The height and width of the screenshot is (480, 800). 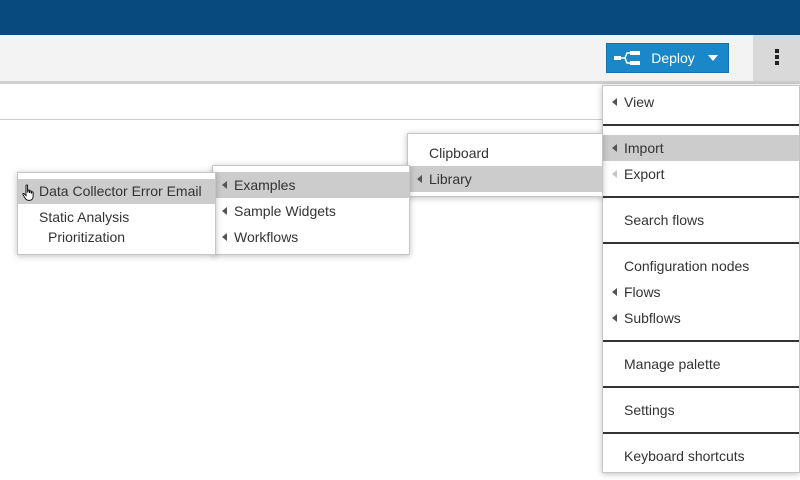 What do you see at coordinates (701, 174) in the screenshot?
I see `menu-item-export: Export` at bounding box center [701, 174].